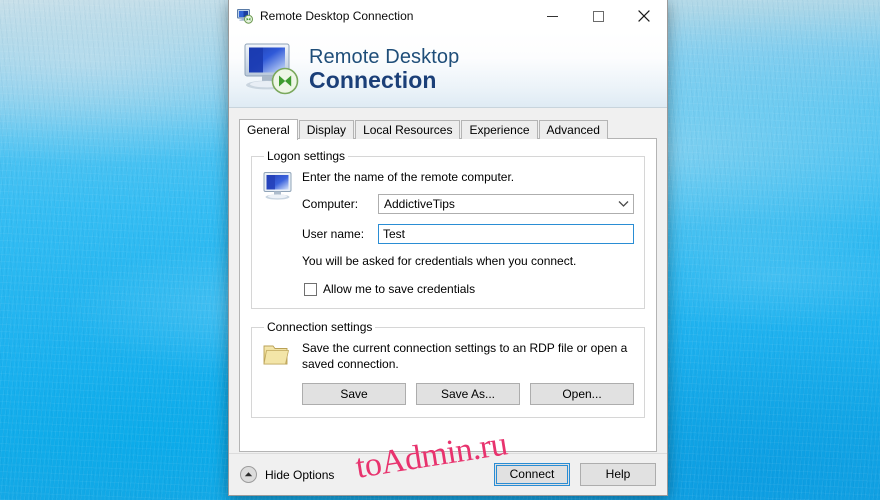  What do you see at coordinates (362, 474) in the screenshot?
I see `hide-options-button: Hide Options` at bounding box center [362, 474].